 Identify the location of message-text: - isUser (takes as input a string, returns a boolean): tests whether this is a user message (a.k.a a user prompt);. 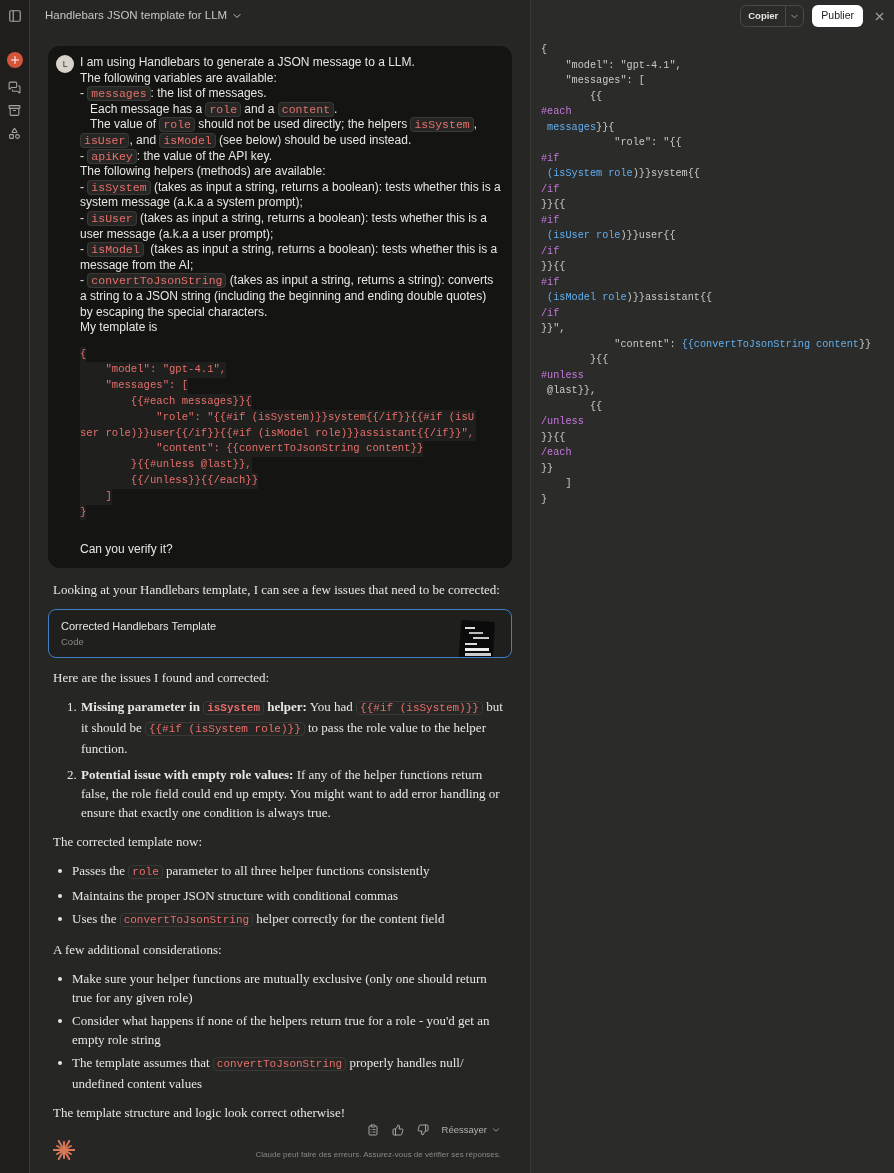
(284, 226).